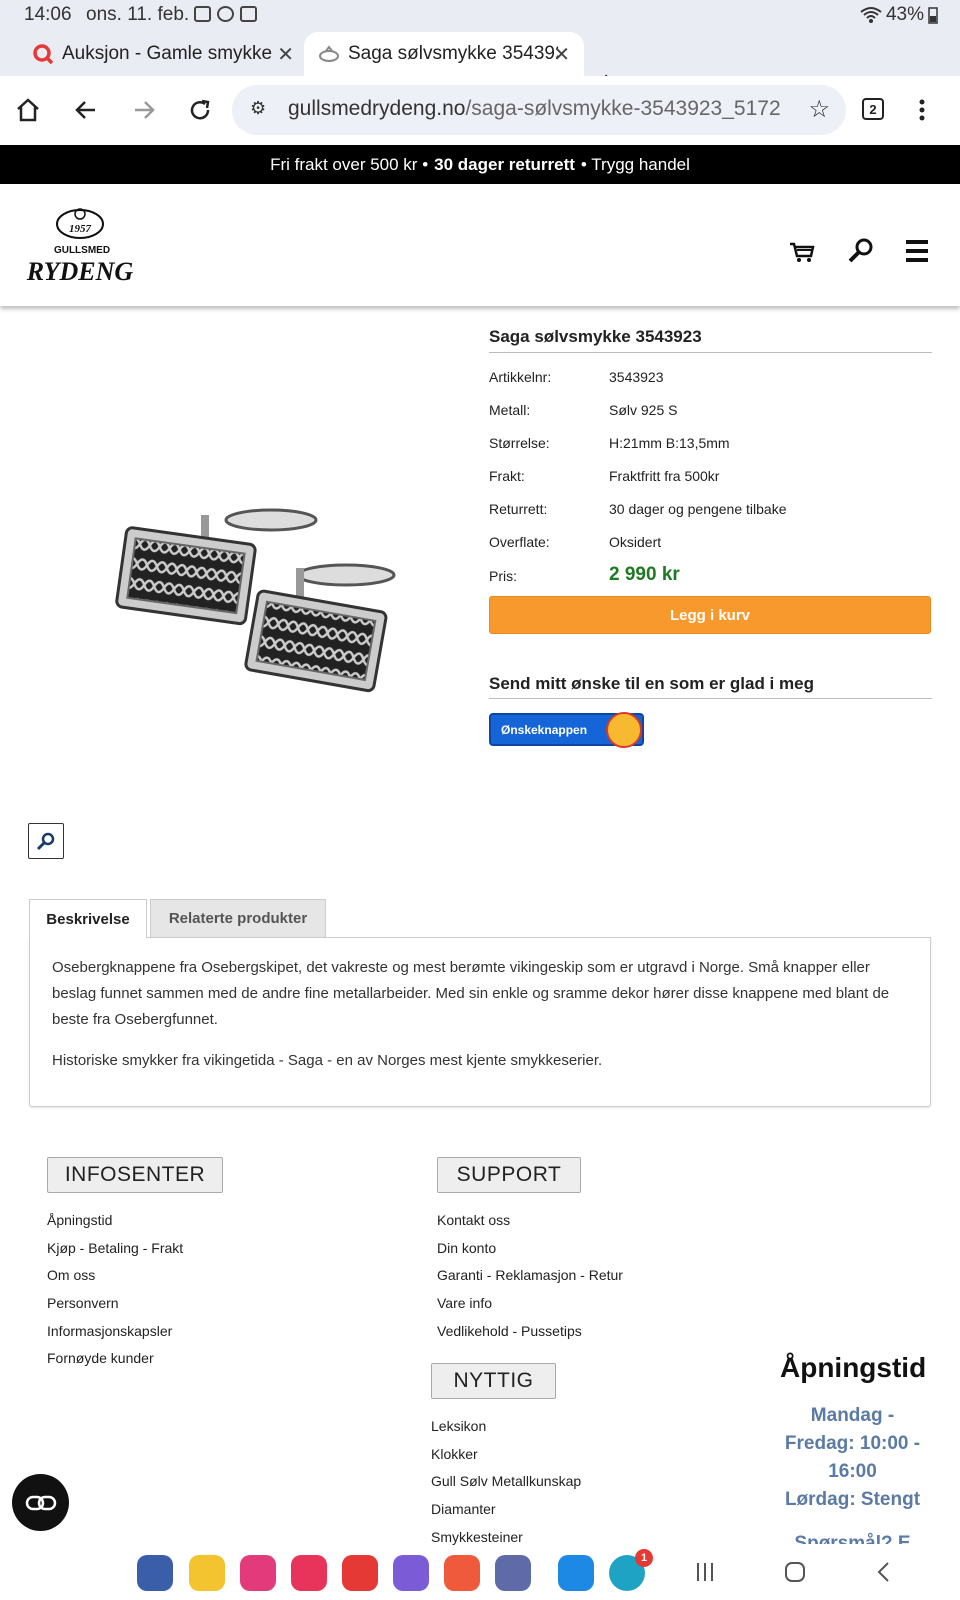  I want to click on footer-link: Vedlikehold - Pussetips, so click(509, 1331).